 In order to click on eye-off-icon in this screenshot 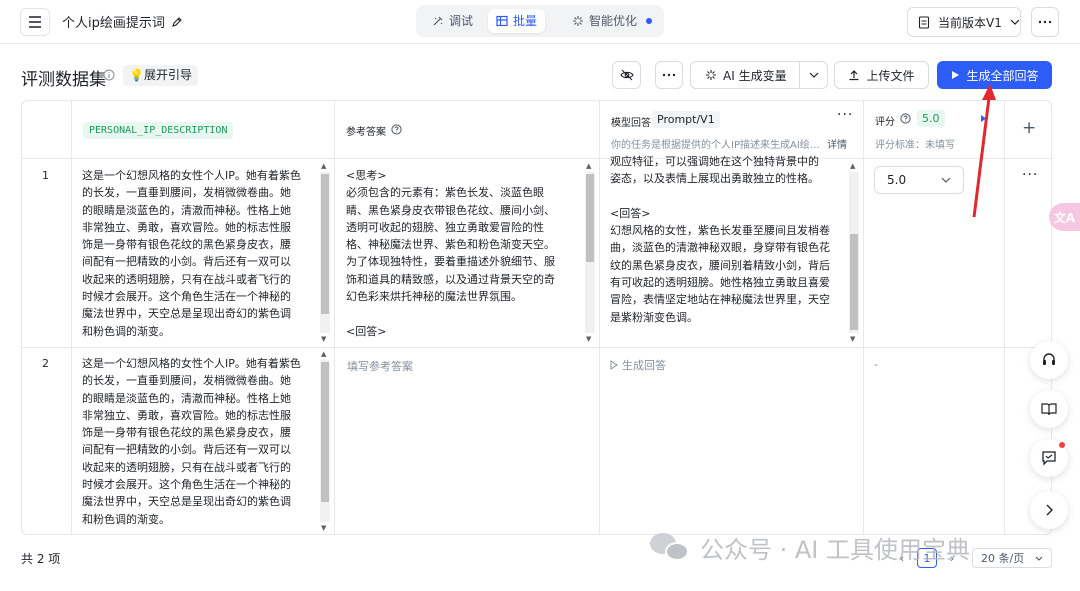, I will do `click(626, 75)`.